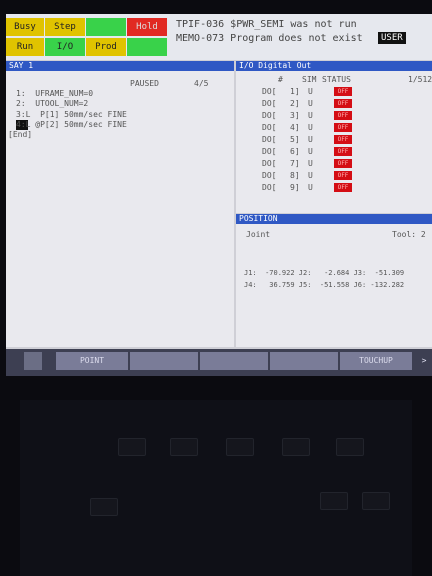 The height and width of the screenshot is (576, 432). What do you see at coordinates (25, 27) in the screenshot?
I see `busy-indicator: Busy` at bounding box center [25, 27].